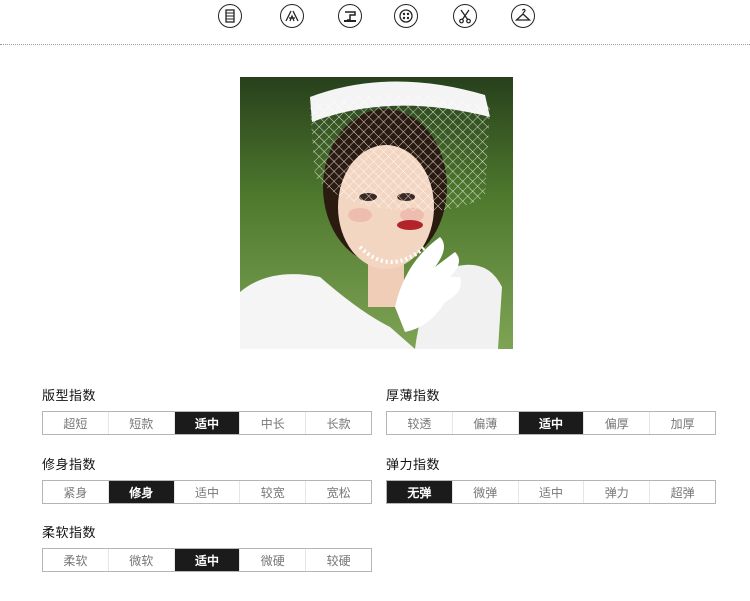 Image resolution: width=750 pixels, height=601 pixels. Describe the element at coordinates (682, 492) in the screenshot. I see `scale-option: 超弹` at that location.